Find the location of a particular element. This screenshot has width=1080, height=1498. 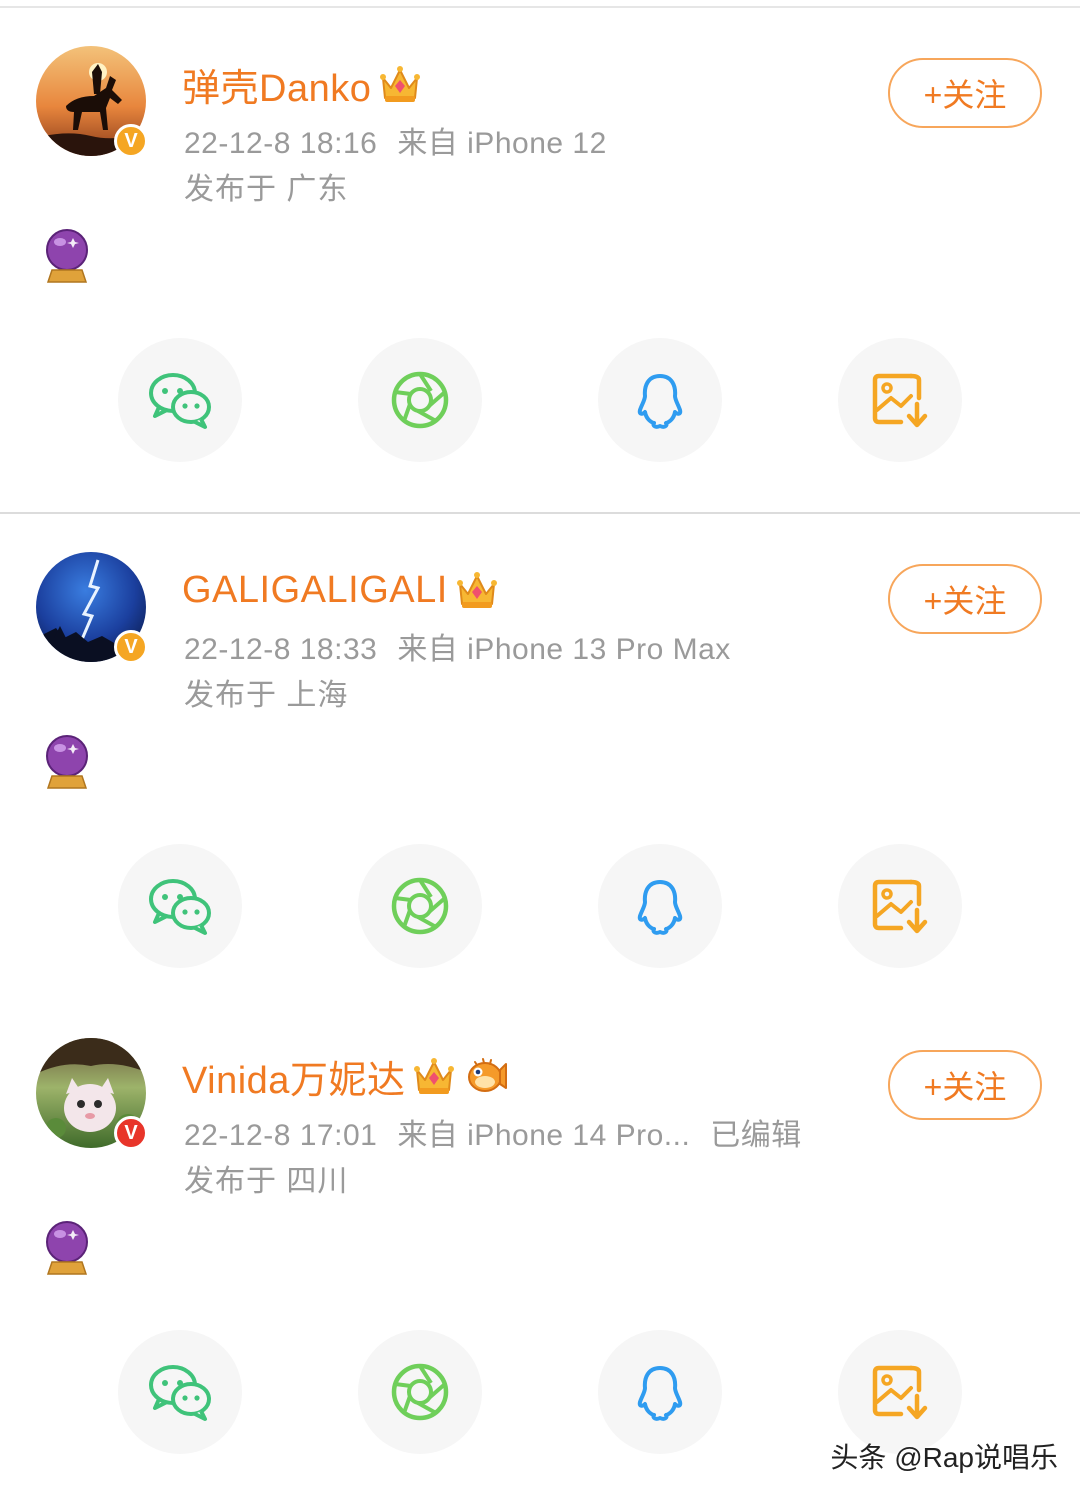

user-name-row: 弹壳Danko is located at coordinates (302, 84).